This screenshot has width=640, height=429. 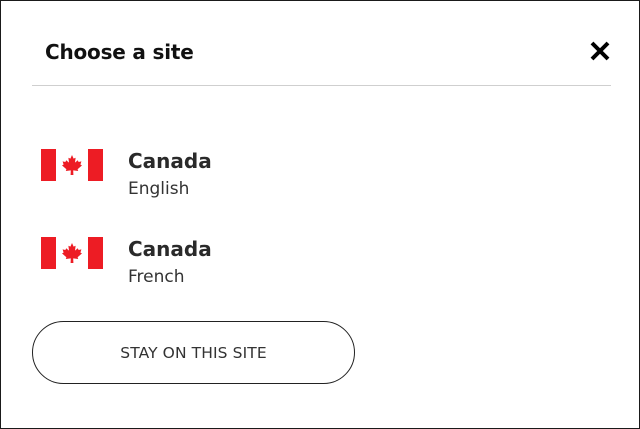 I want to click on site-option-canada-english: Canada English, so click(x=191, y=176).